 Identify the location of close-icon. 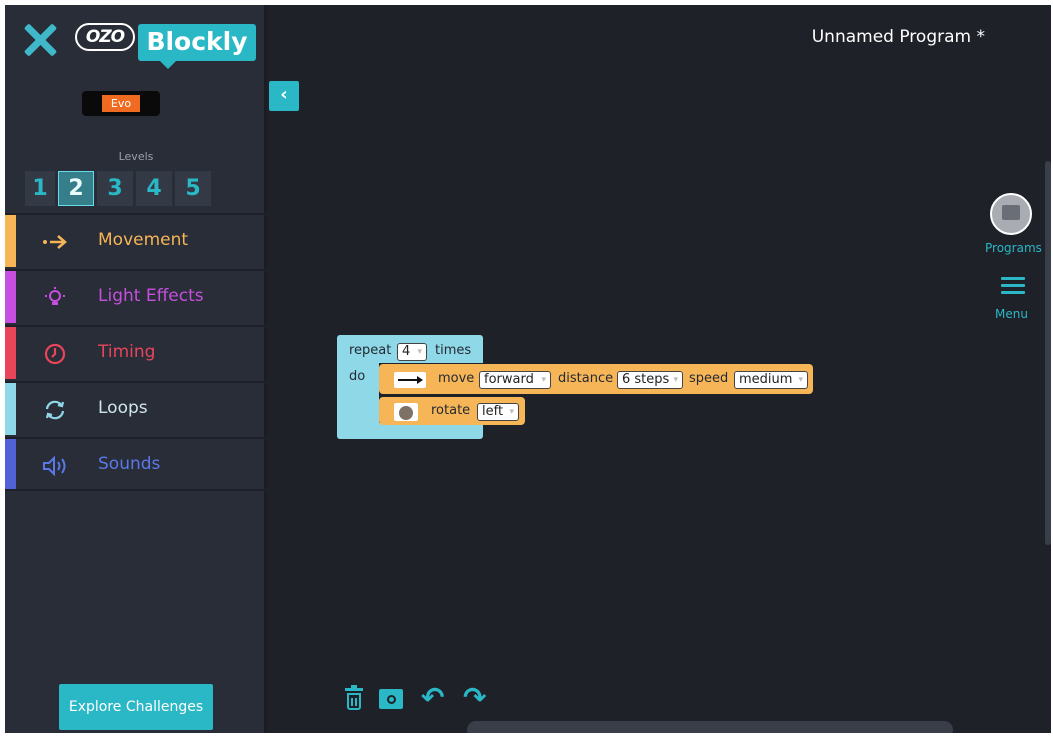
(40, 40).